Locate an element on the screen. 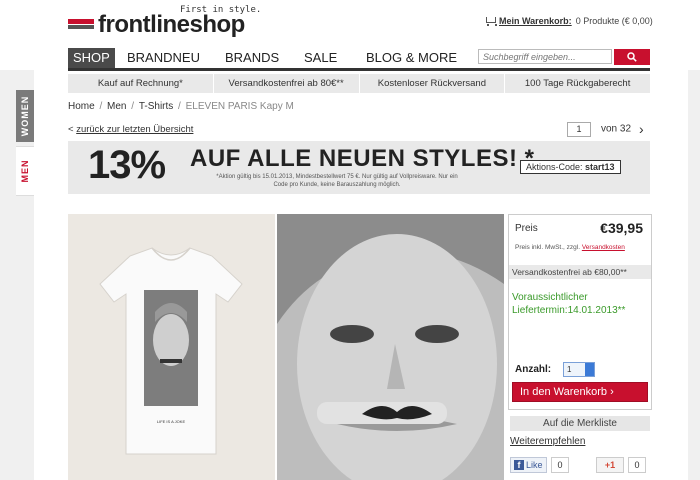  logo-mark-grey is located at coordinates (81, 27).